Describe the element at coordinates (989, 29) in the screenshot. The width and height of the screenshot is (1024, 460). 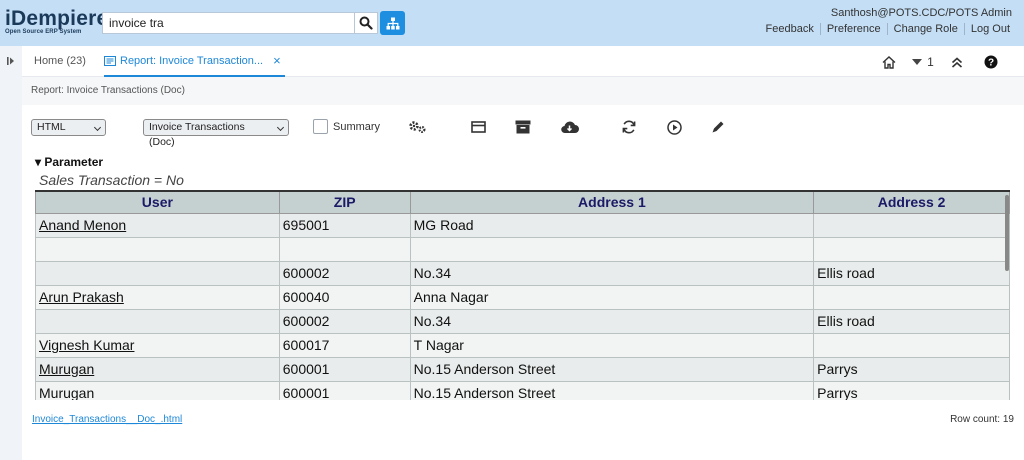
I see `logout-link: Log Out` at that location.